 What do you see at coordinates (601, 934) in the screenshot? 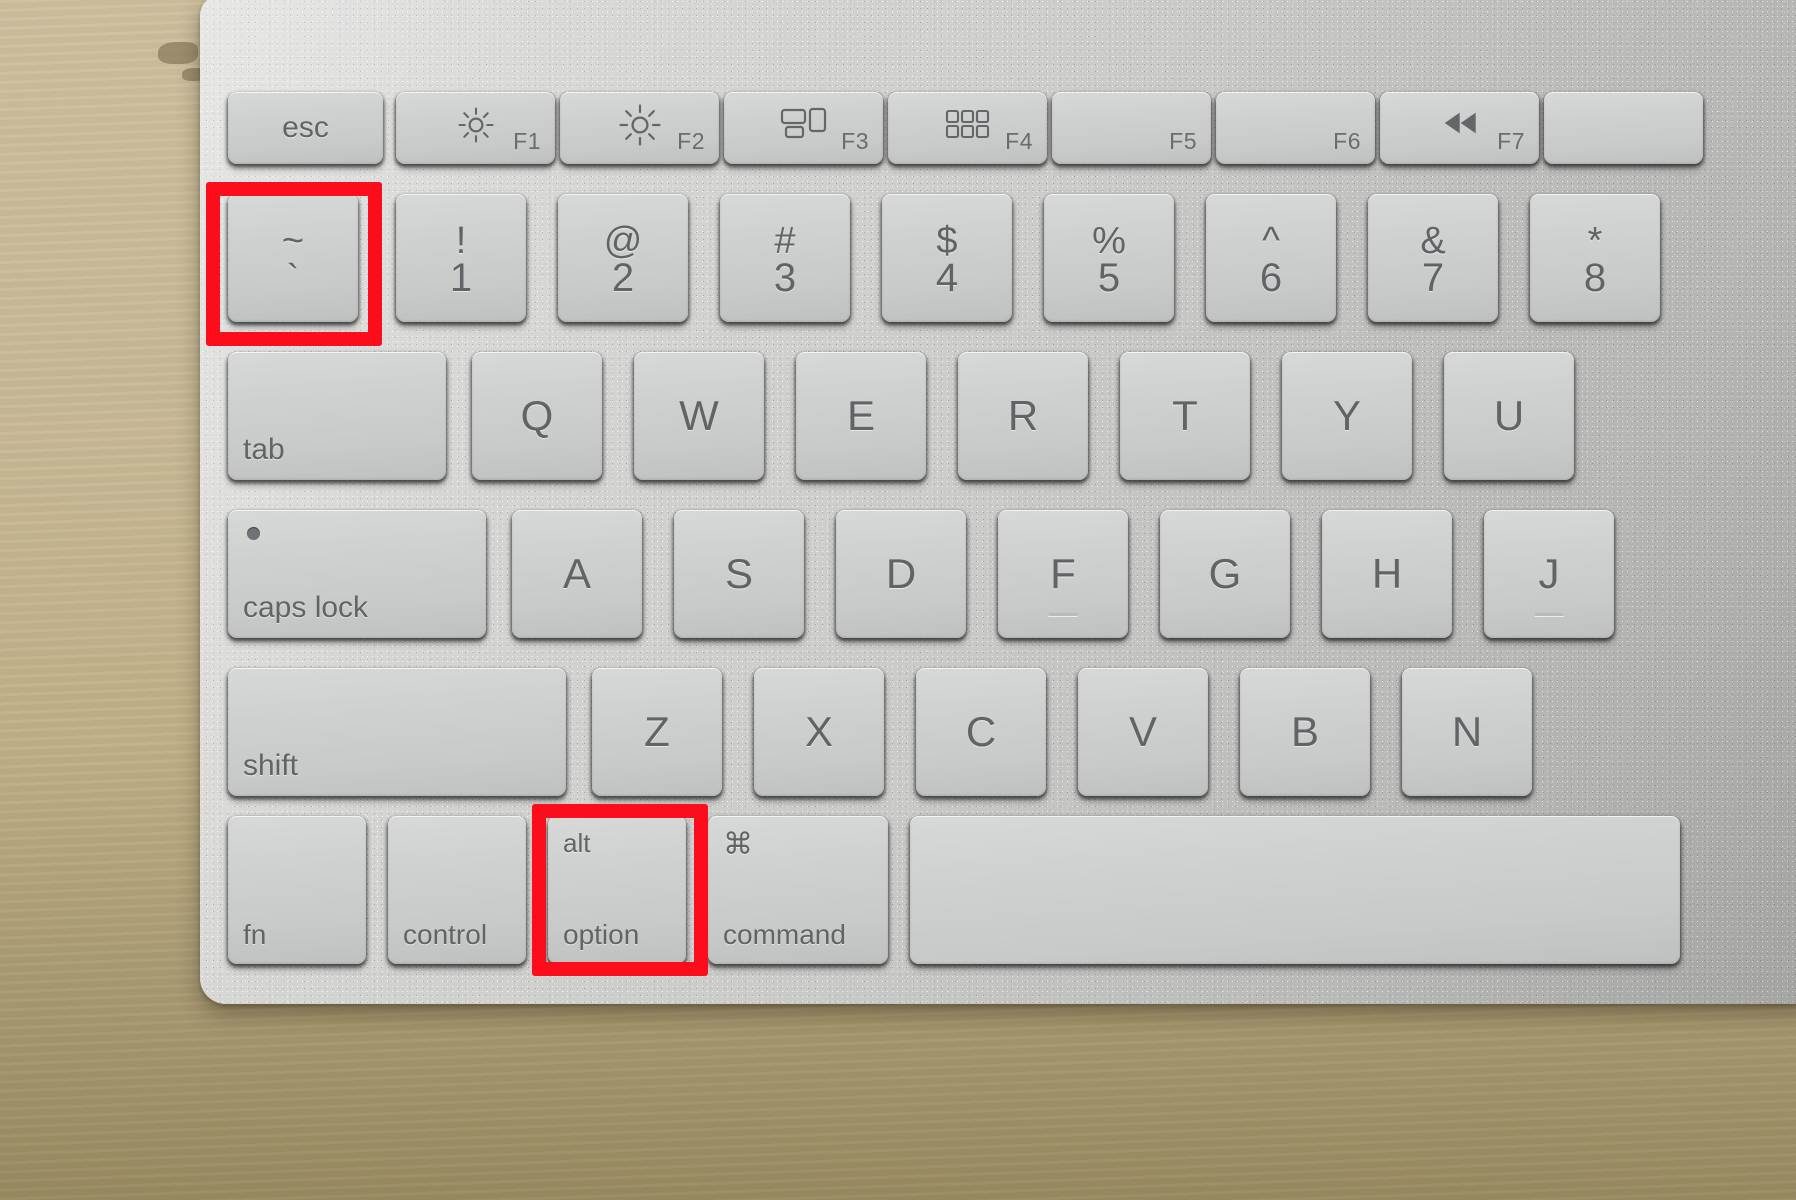
I see `key-option-label: option` at bounding box center [601, 934].